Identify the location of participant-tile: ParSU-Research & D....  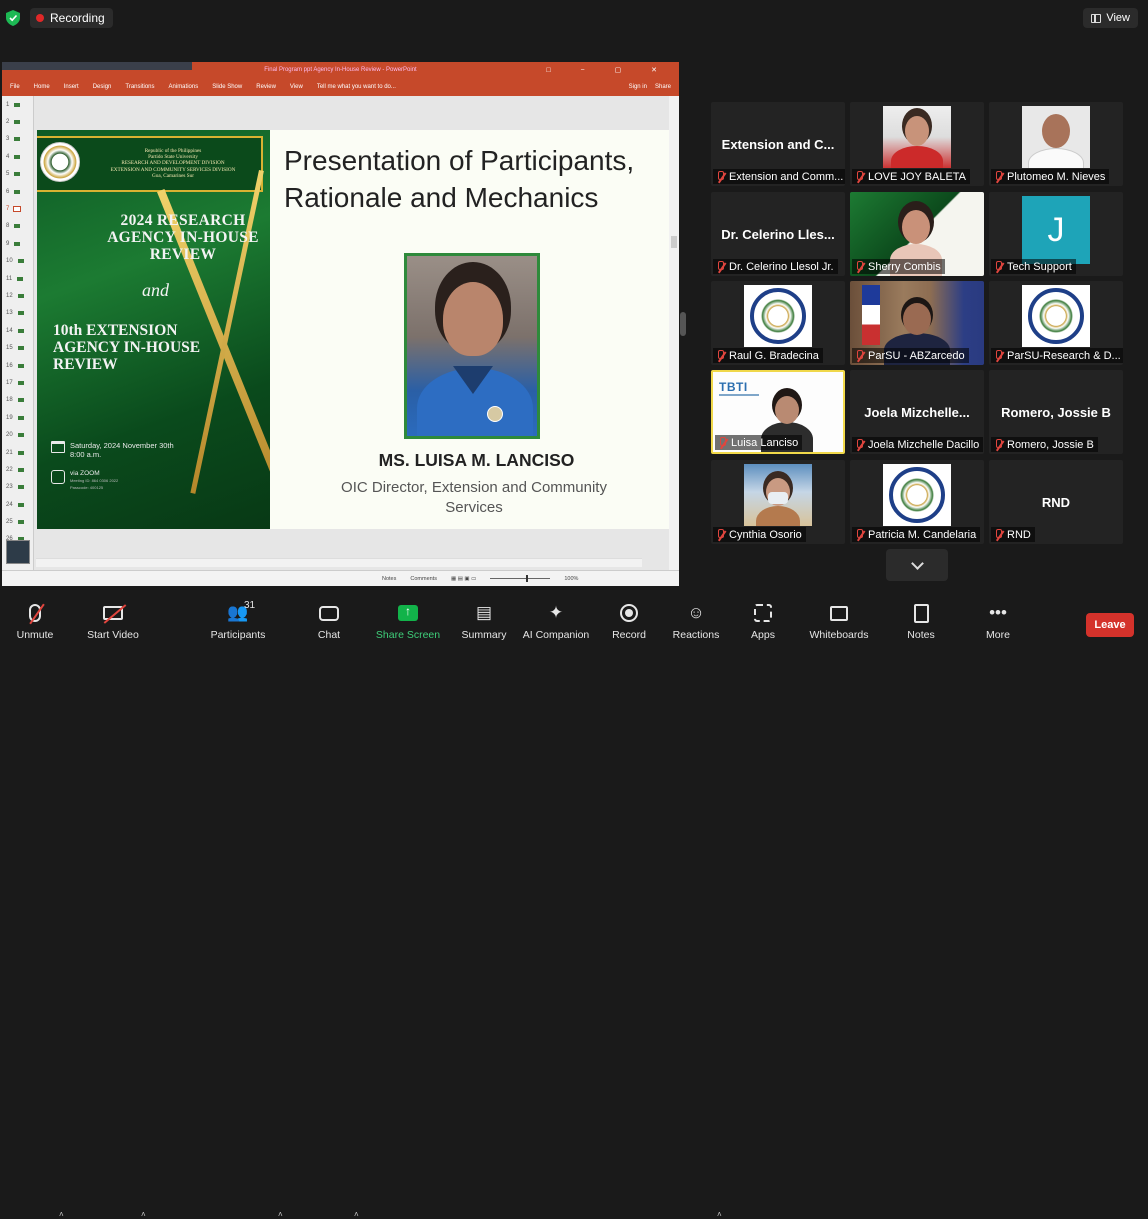
(1056, 323).